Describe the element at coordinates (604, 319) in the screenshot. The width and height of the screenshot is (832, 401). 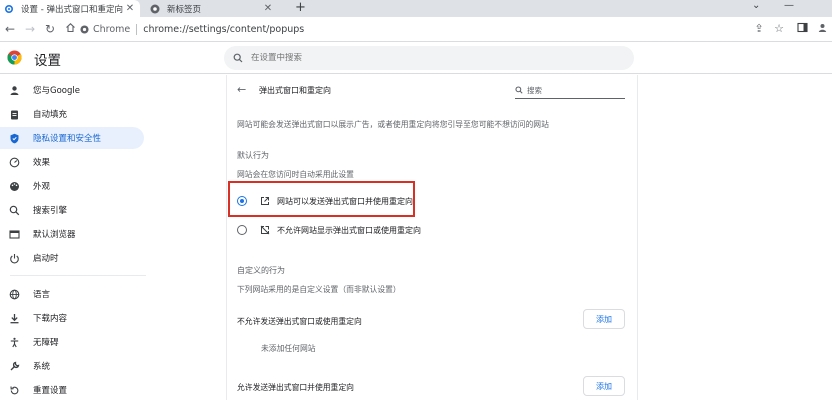
I see `add-blocked-site-button: 添加` at that location.